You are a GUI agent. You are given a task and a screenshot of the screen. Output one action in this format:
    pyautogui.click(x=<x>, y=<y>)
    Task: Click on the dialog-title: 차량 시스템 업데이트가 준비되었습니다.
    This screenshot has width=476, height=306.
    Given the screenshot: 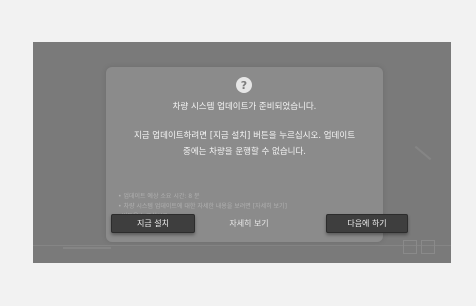 What is the action you would take?
    pyautogui.click(x=244, y=107)
    